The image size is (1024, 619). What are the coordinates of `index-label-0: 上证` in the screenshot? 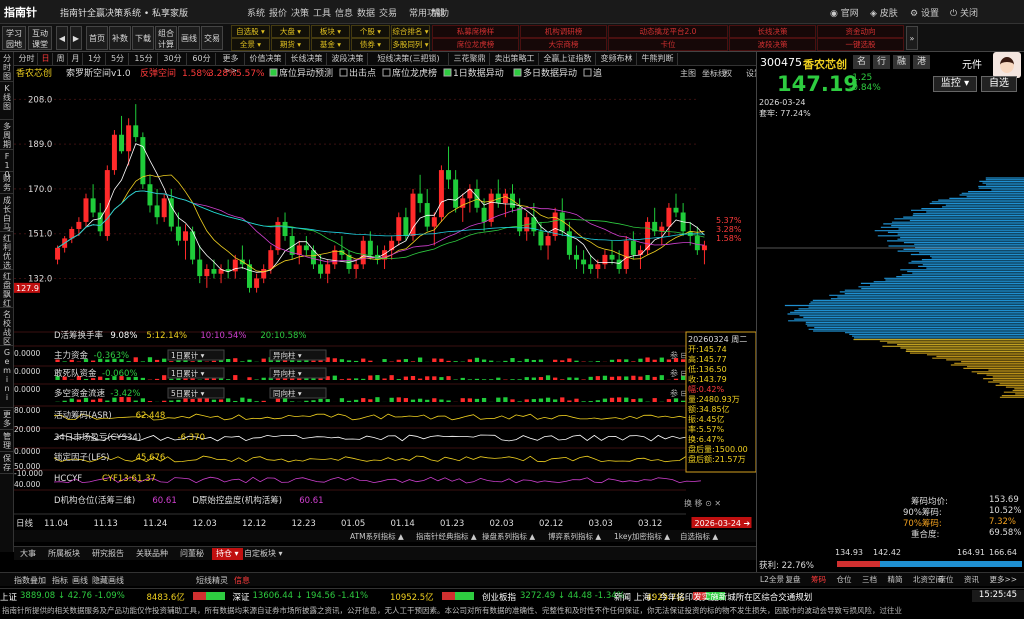 It's located at (8, 597).